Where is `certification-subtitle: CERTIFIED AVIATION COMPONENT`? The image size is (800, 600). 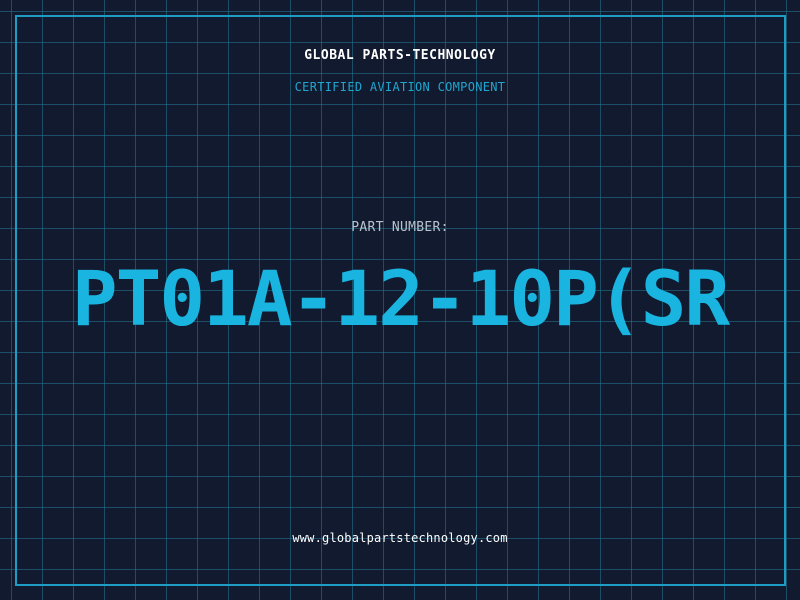 certification-subtitle: CERTIFIED AVIATION COMPONENT is located at coordinates (400, 87).